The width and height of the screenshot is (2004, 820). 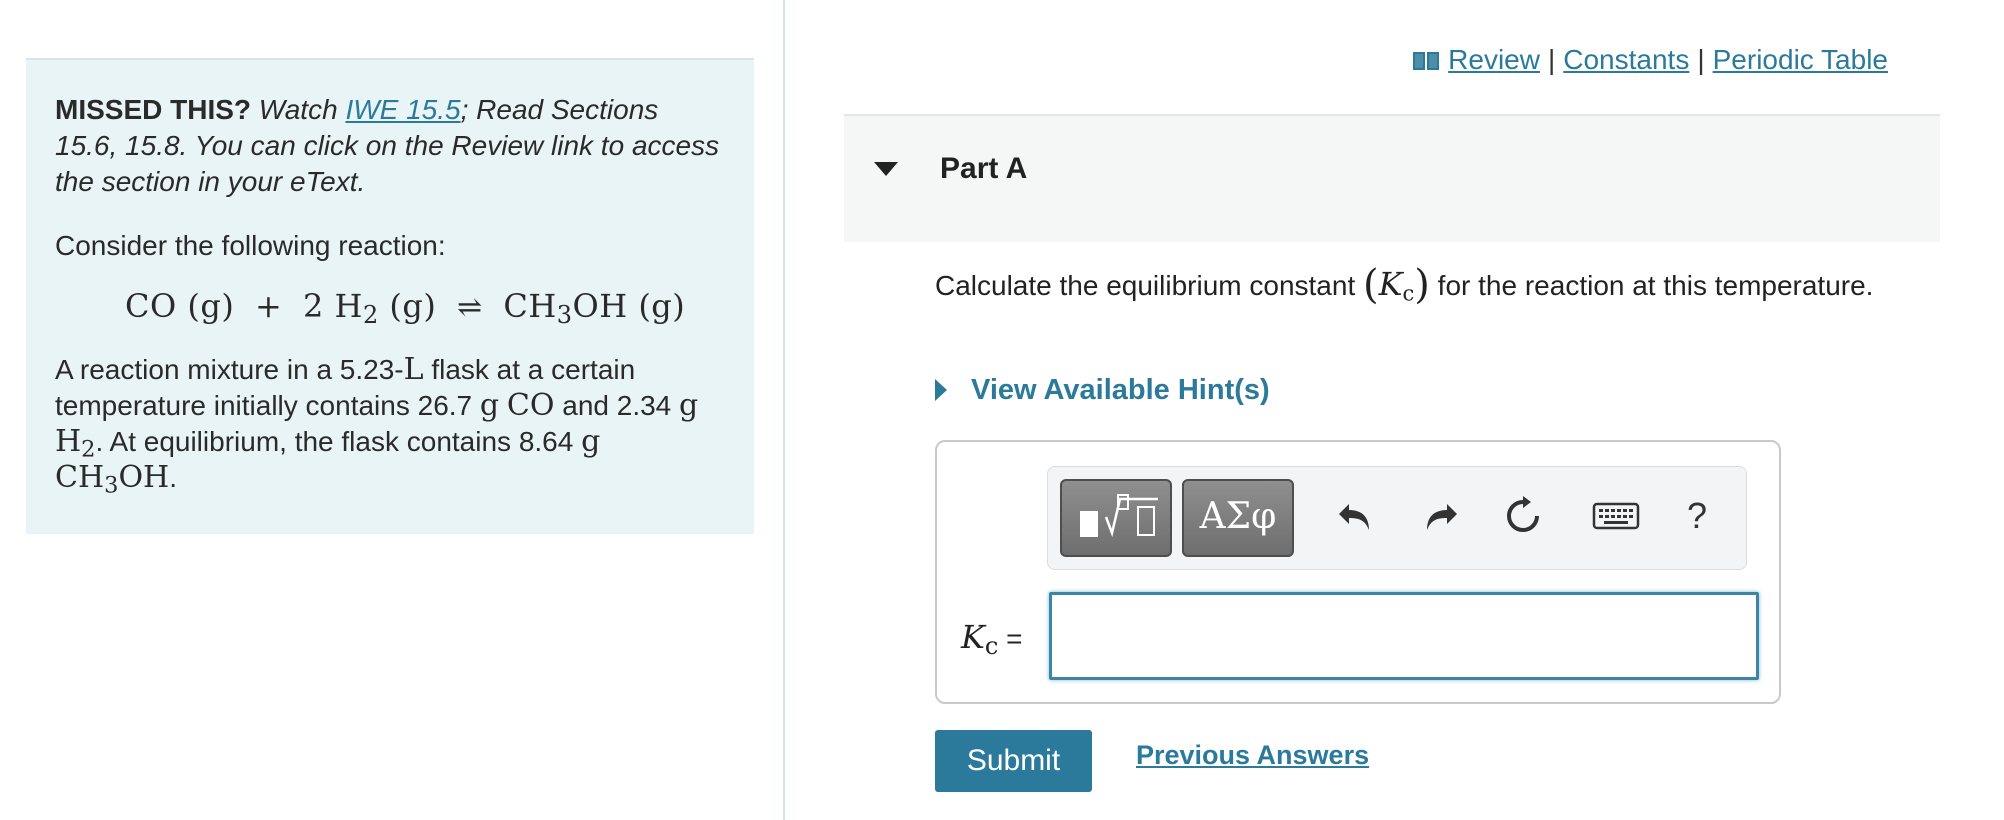 I want to click on kc-answer-input, so click(x=1404, y=636).